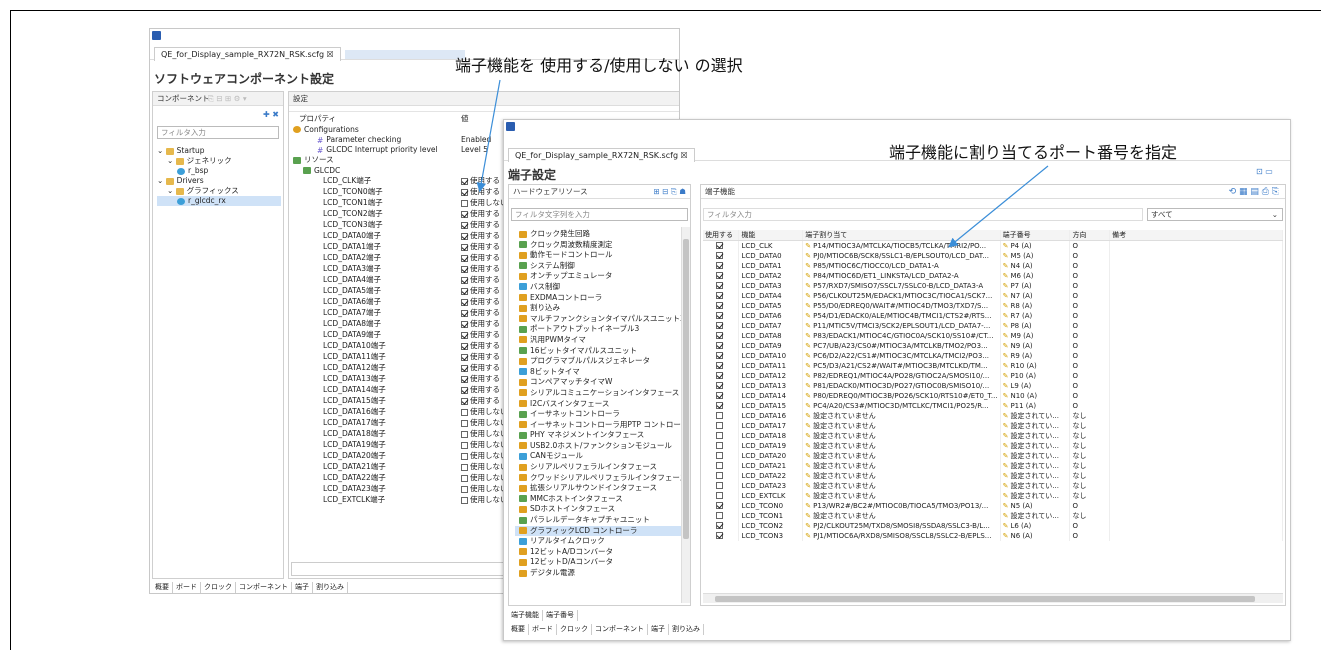 This screenshot has height=650, width=1321. Describe the element at coordinates (762, 163) in the screenshot. I see `annotation-arrows` at that location.